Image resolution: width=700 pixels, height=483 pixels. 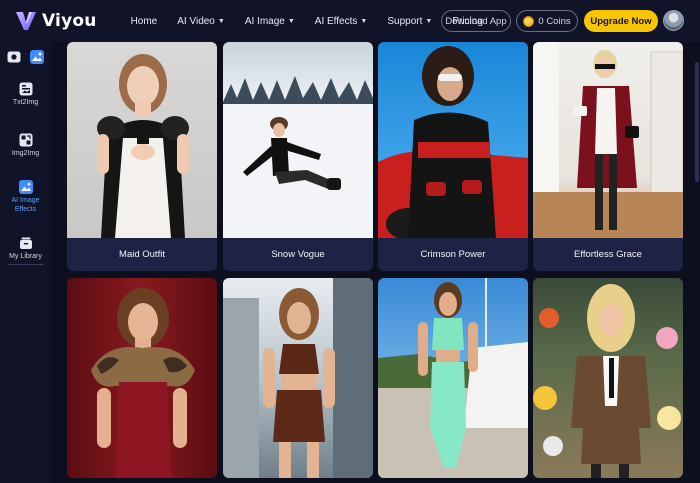 I want to click on download-app-label: Download App, so click(x=476, y=21).